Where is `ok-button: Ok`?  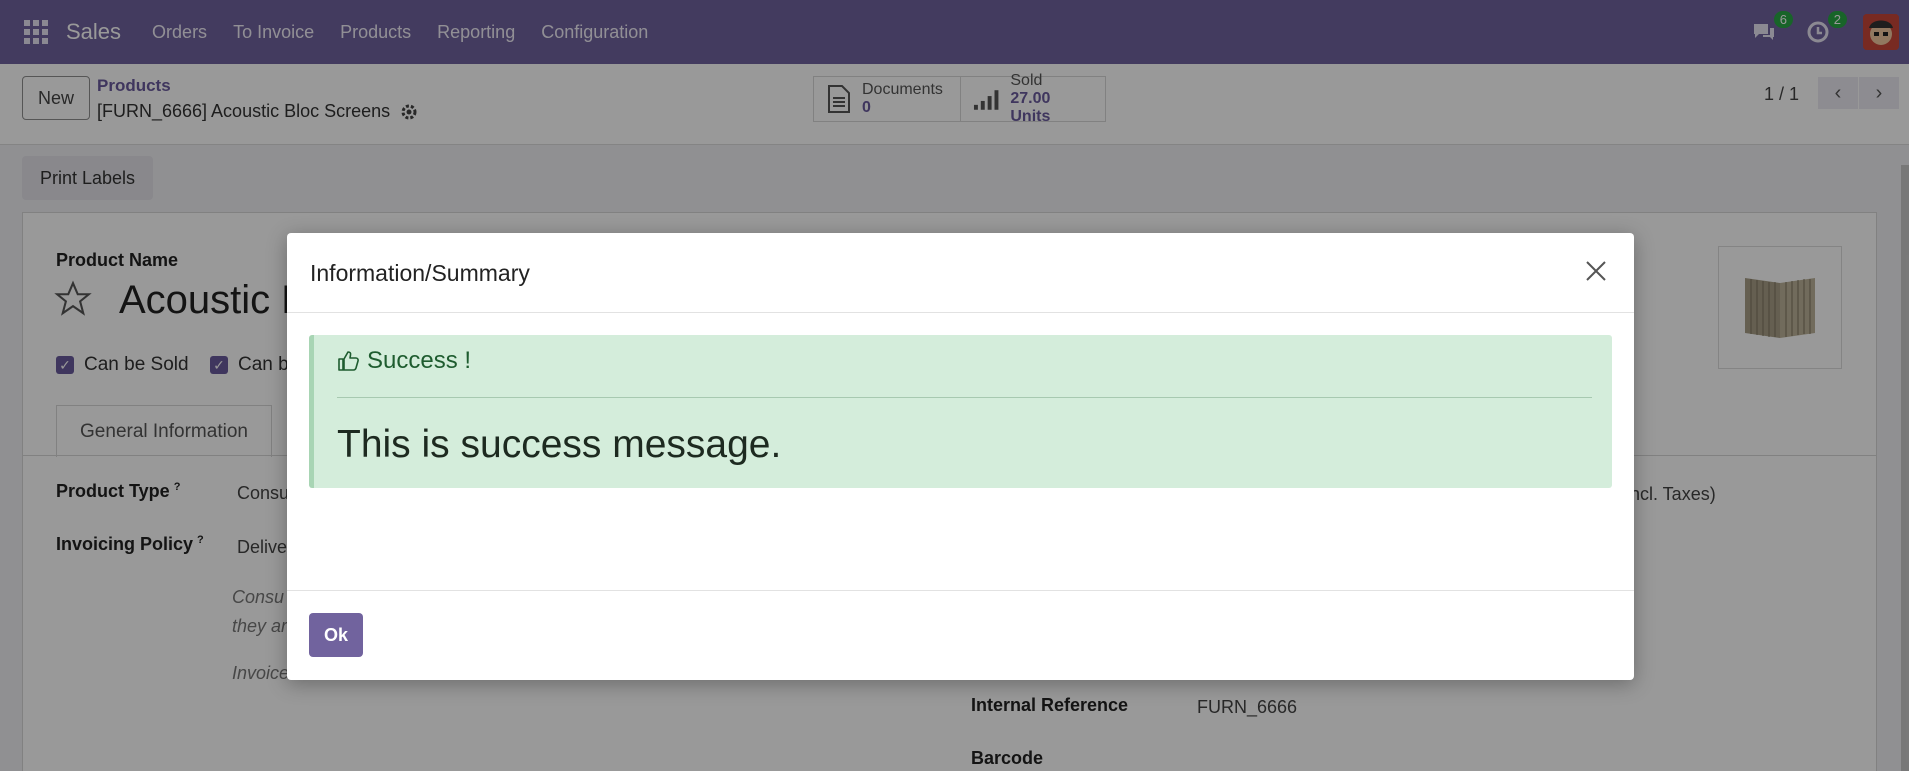
ok-button: Ok is located at coordinates (336, 635).